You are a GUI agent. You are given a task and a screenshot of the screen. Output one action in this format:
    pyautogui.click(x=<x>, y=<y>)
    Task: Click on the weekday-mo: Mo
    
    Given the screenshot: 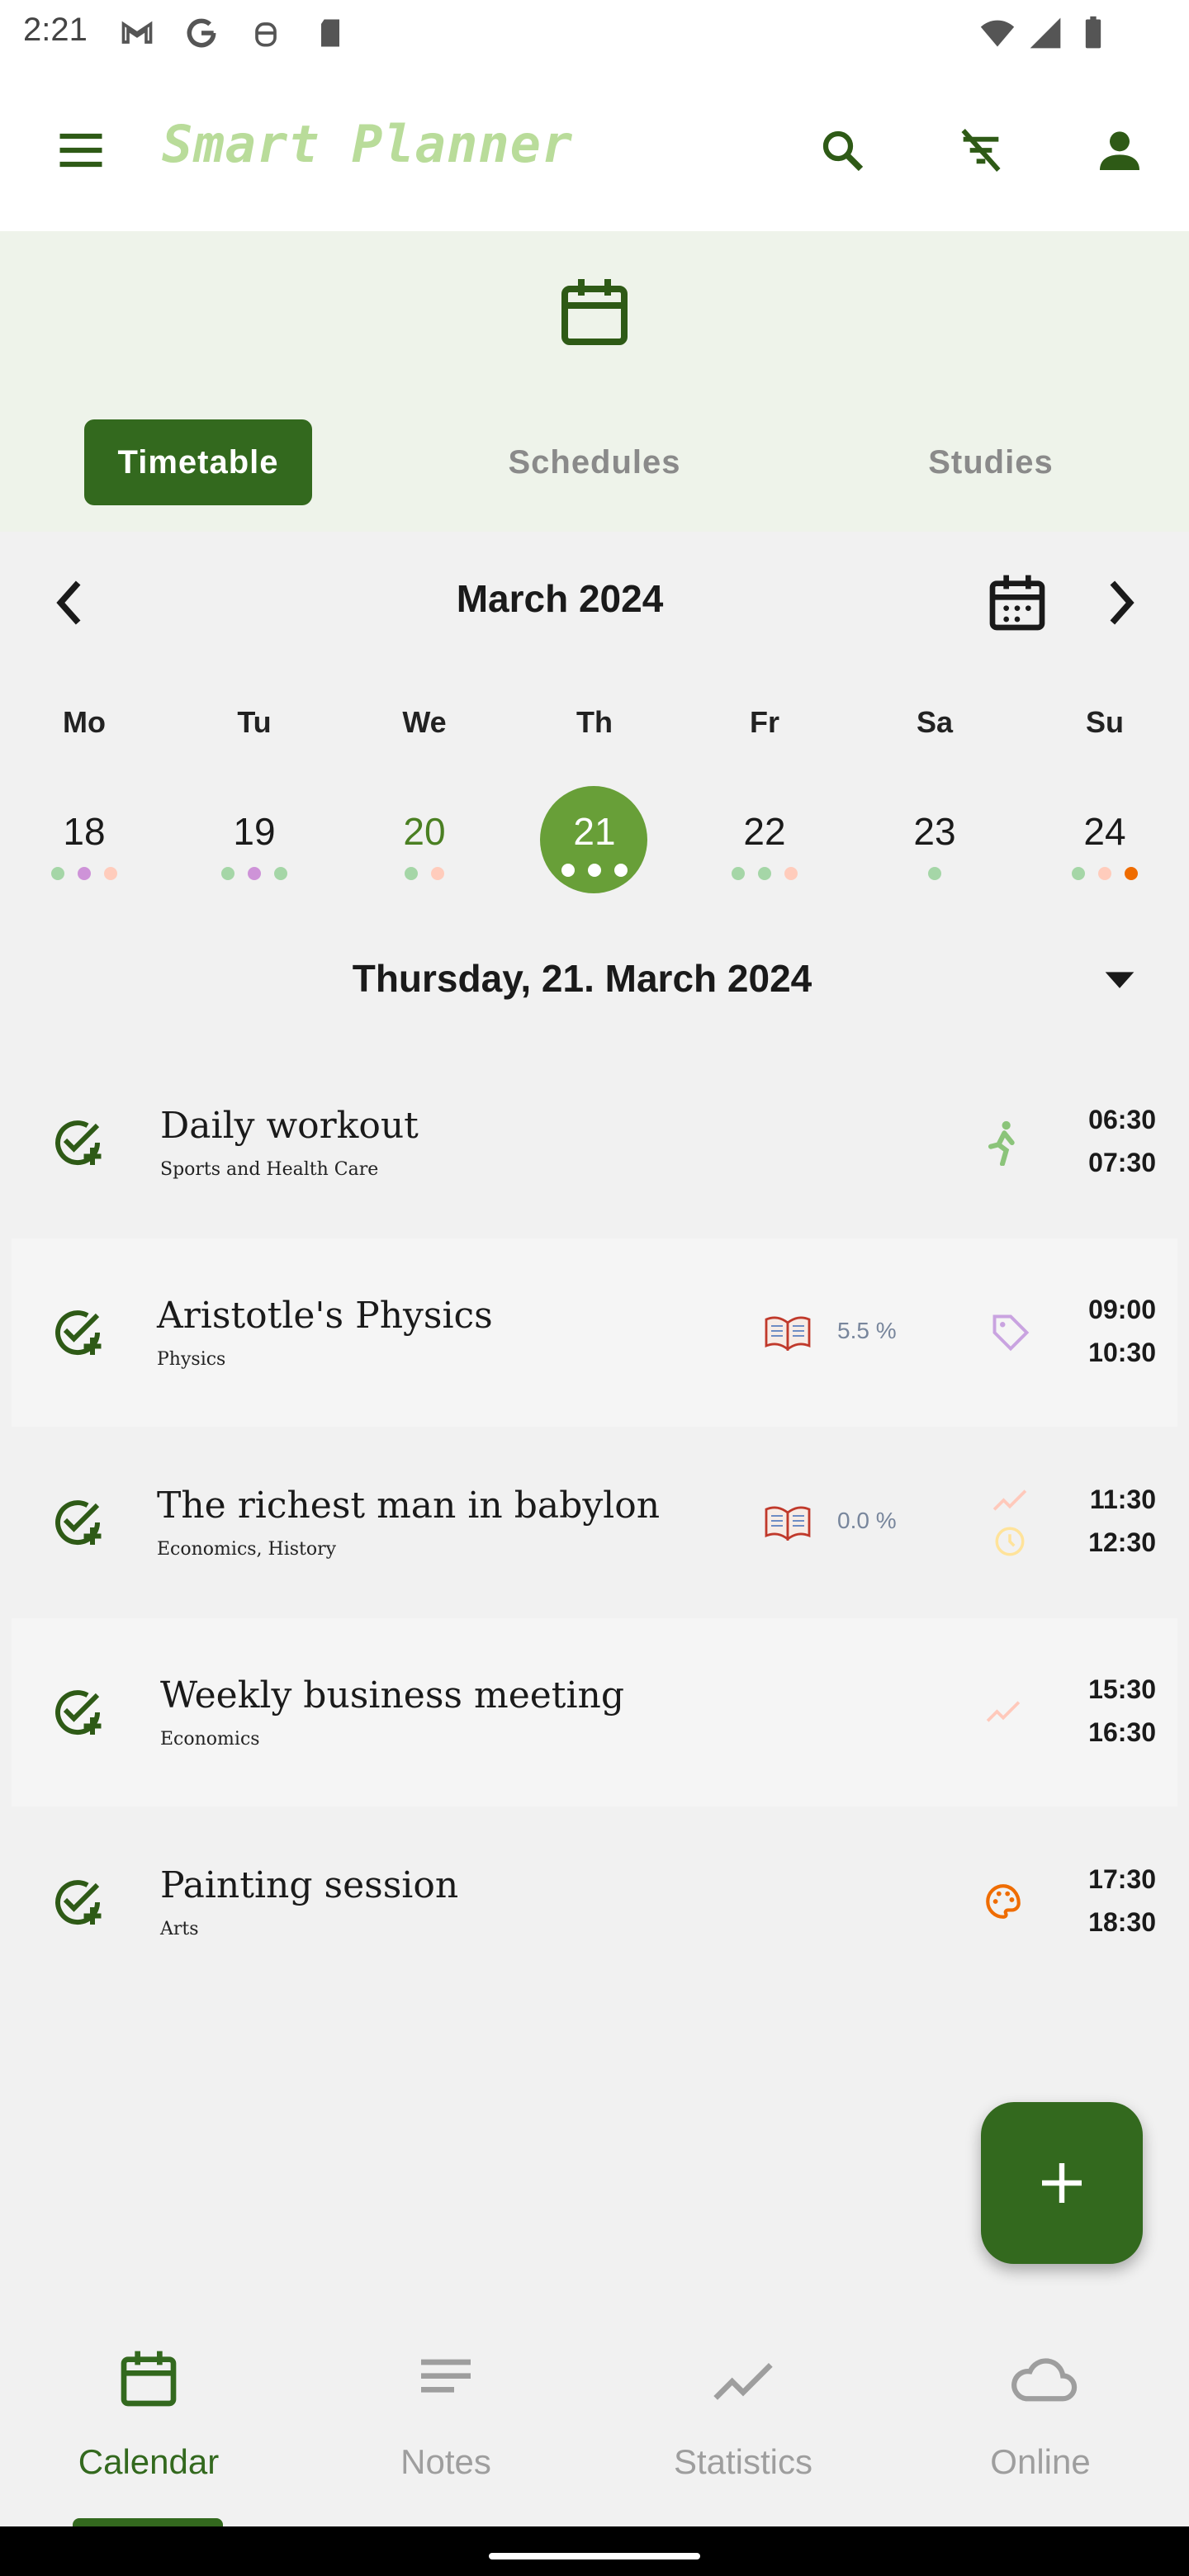 What is the action you would take?
    pyautogui.click(x=84, y=722)
    